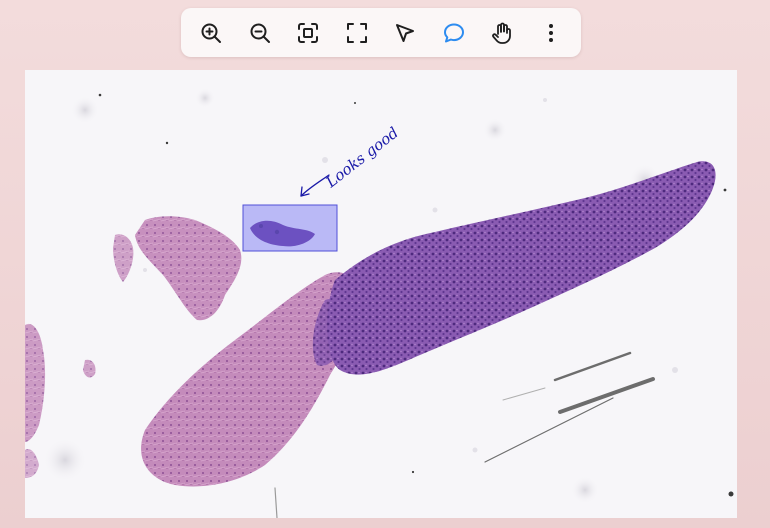 The width and height of the screenshot is (770, 528). I want to click on zoom-out-button, so click(260, 33).